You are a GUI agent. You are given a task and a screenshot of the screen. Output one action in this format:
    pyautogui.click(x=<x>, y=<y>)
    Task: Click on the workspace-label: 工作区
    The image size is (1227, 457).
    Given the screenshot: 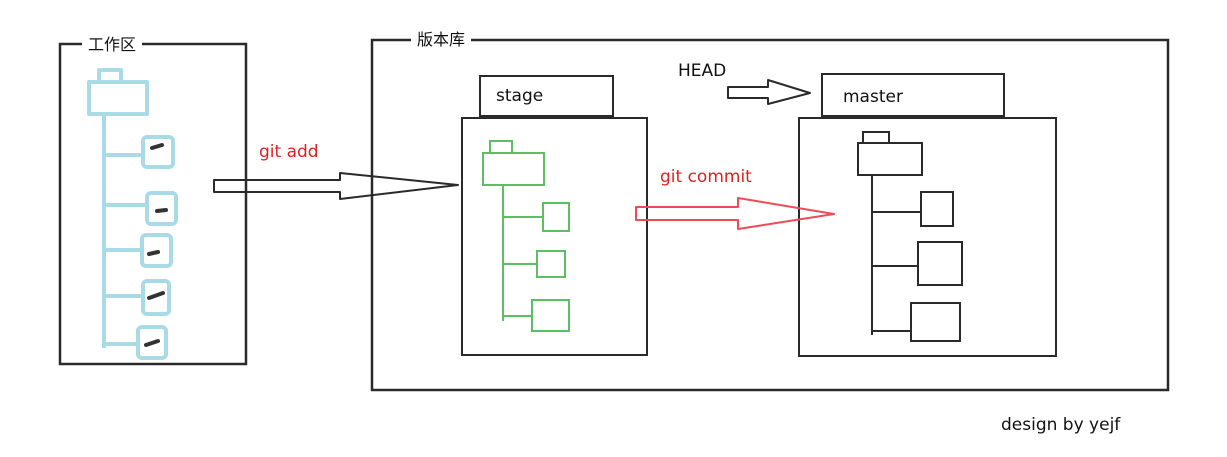 What is the action you would take?
    pyautogui.click(x=112, y=45)
    